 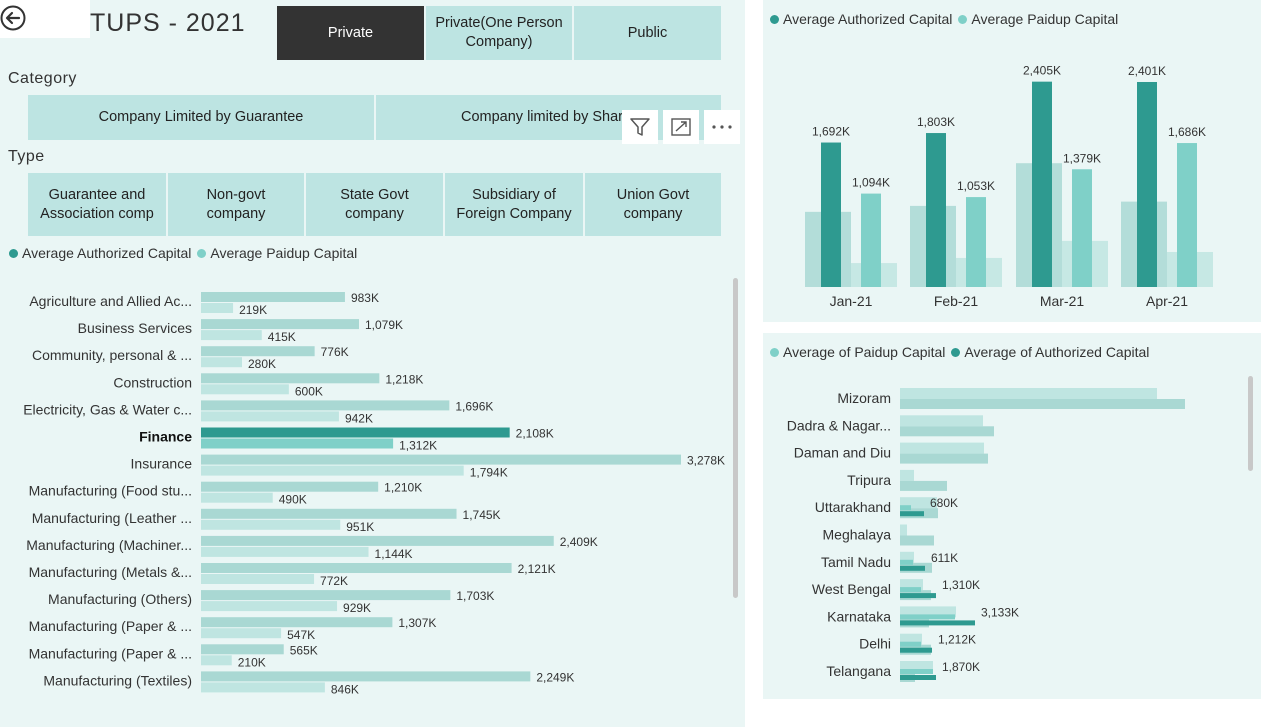 What do you see at coordinates (1250, 423) in the screenshot?
I see `state-chart-scrollbar` at bounding box center [1250, 423].